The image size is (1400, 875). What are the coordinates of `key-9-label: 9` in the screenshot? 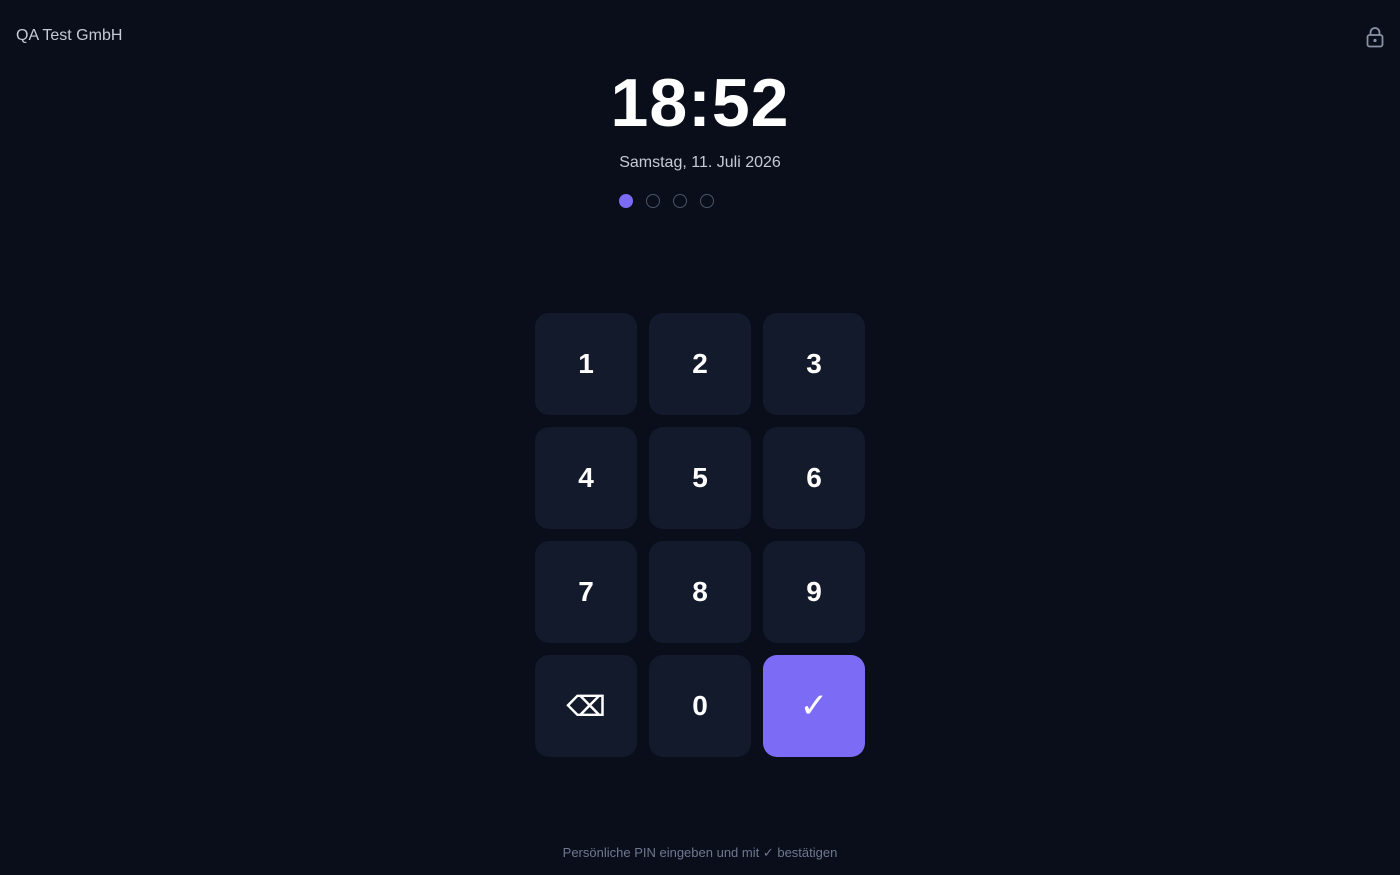 It's located at (814, 591).